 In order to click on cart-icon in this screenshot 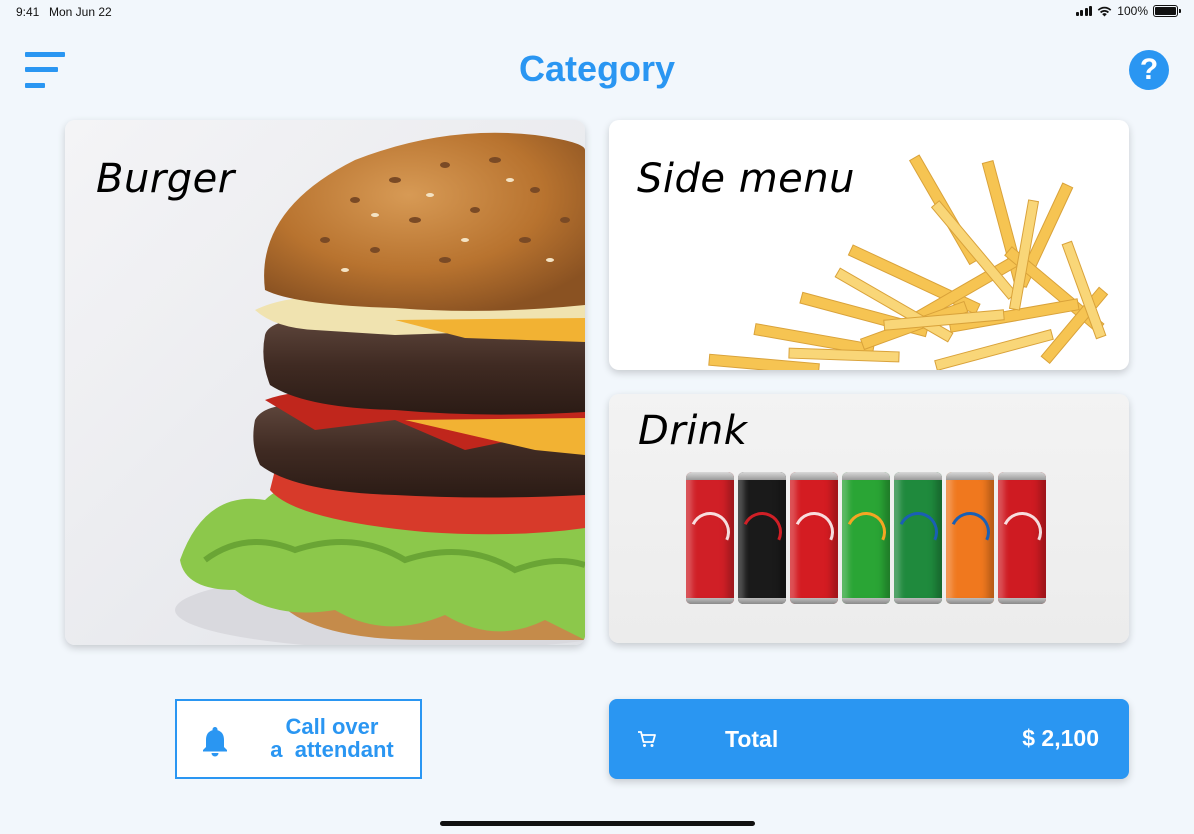, I will do `click(647, 739)`.